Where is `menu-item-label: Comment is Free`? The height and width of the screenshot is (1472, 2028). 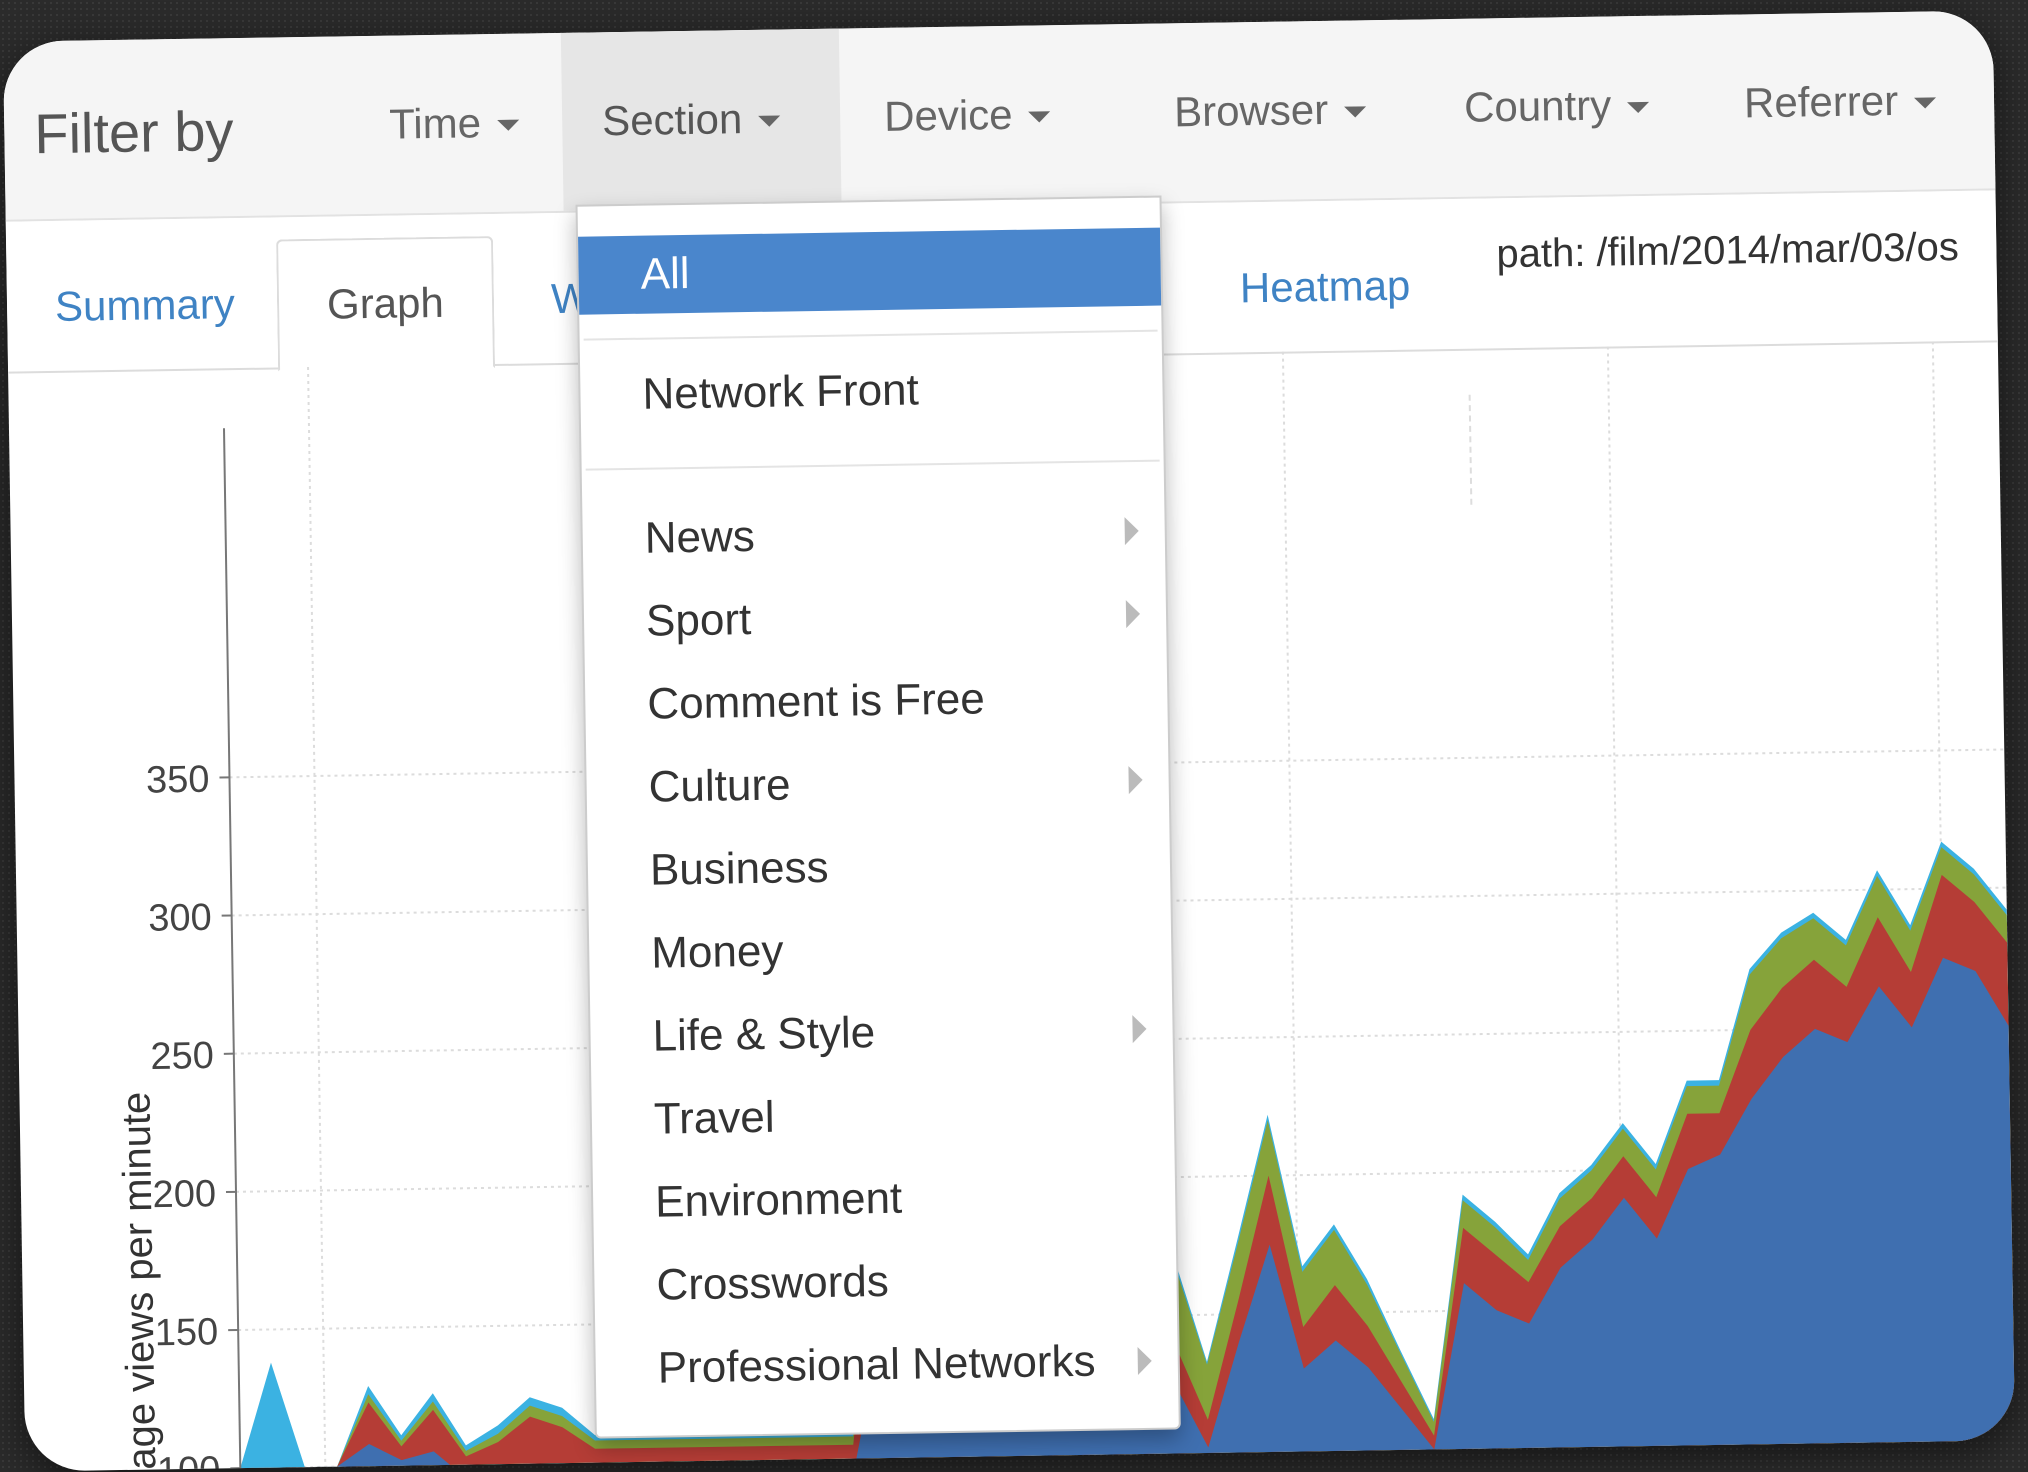 menu-item-label: Comment is Free is located at coordinates (816, 701).